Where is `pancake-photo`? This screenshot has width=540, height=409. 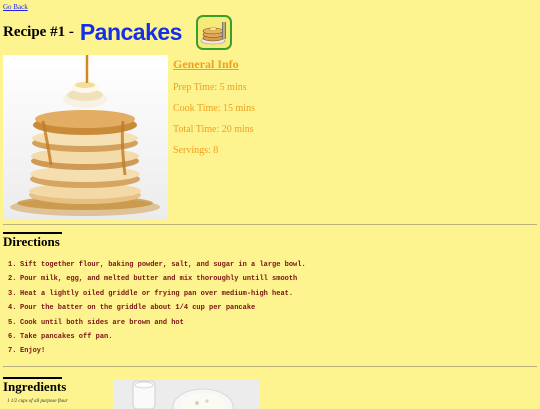 pancake-photo is located at coordinates (85, 137).